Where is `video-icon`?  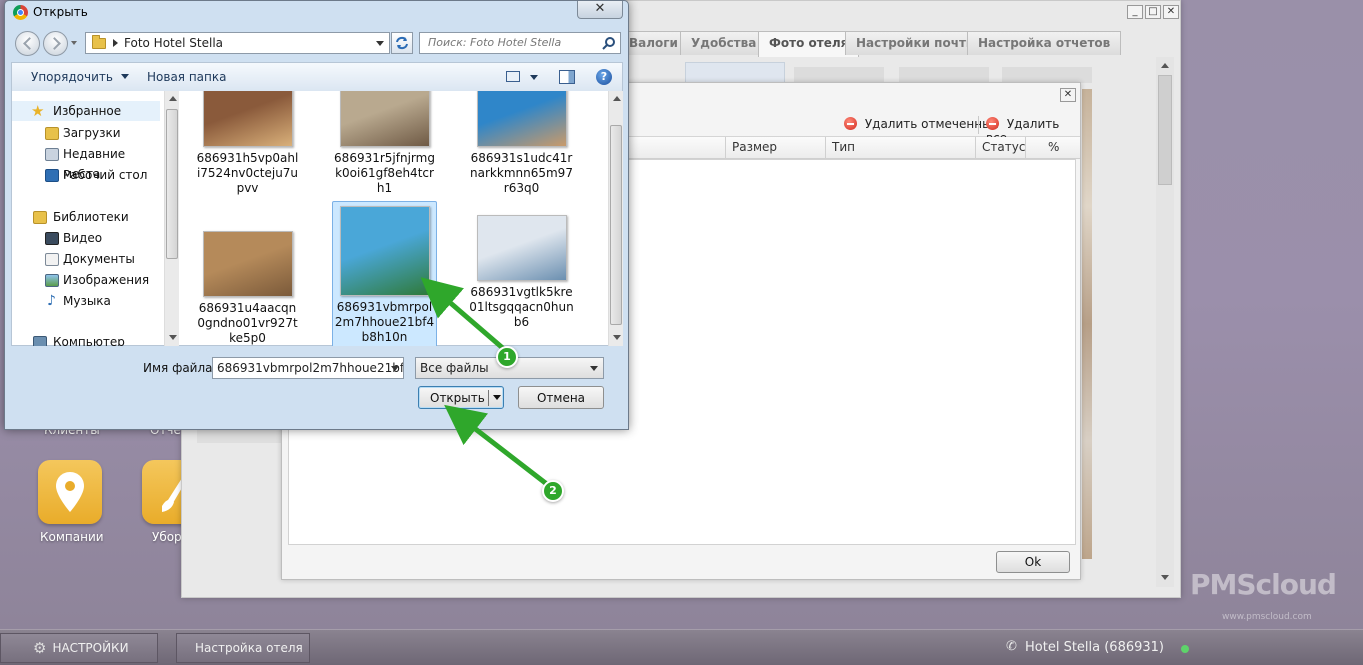 video-icon is located at coordinates (52, 238).